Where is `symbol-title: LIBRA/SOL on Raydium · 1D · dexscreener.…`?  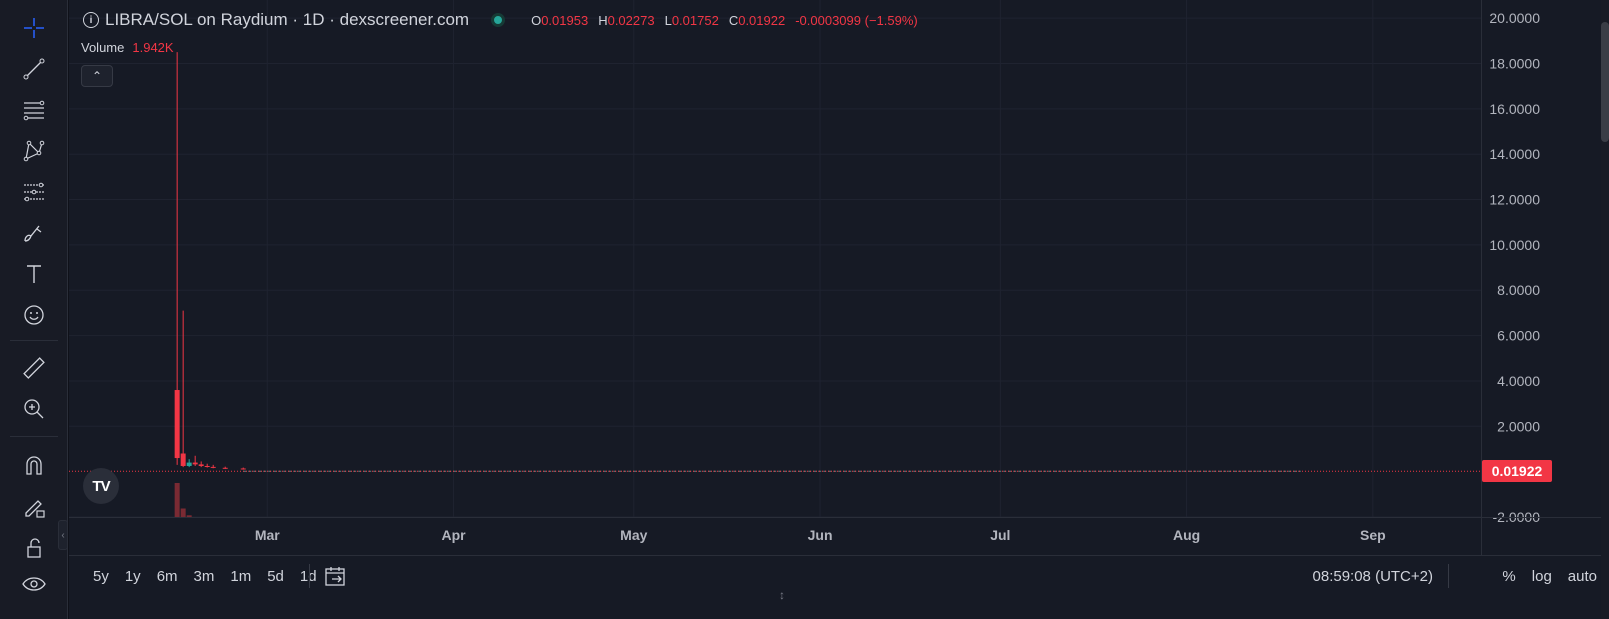
symbol-title: LIBRA/SOL on Raydium · 1D · dexscreener.… is located at coordinates (287, 20).